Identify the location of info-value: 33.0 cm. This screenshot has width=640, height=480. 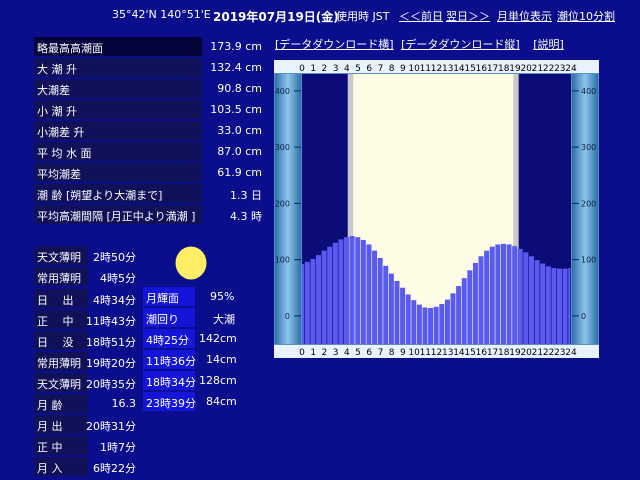
(239, 130).